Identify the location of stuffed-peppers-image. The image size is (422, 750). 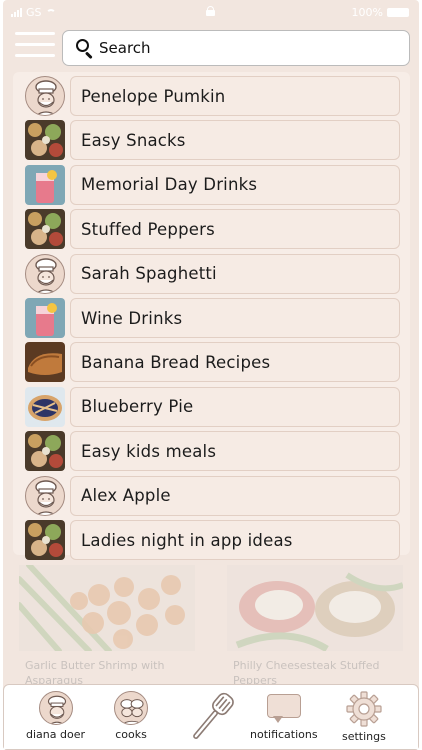
(316, 609).